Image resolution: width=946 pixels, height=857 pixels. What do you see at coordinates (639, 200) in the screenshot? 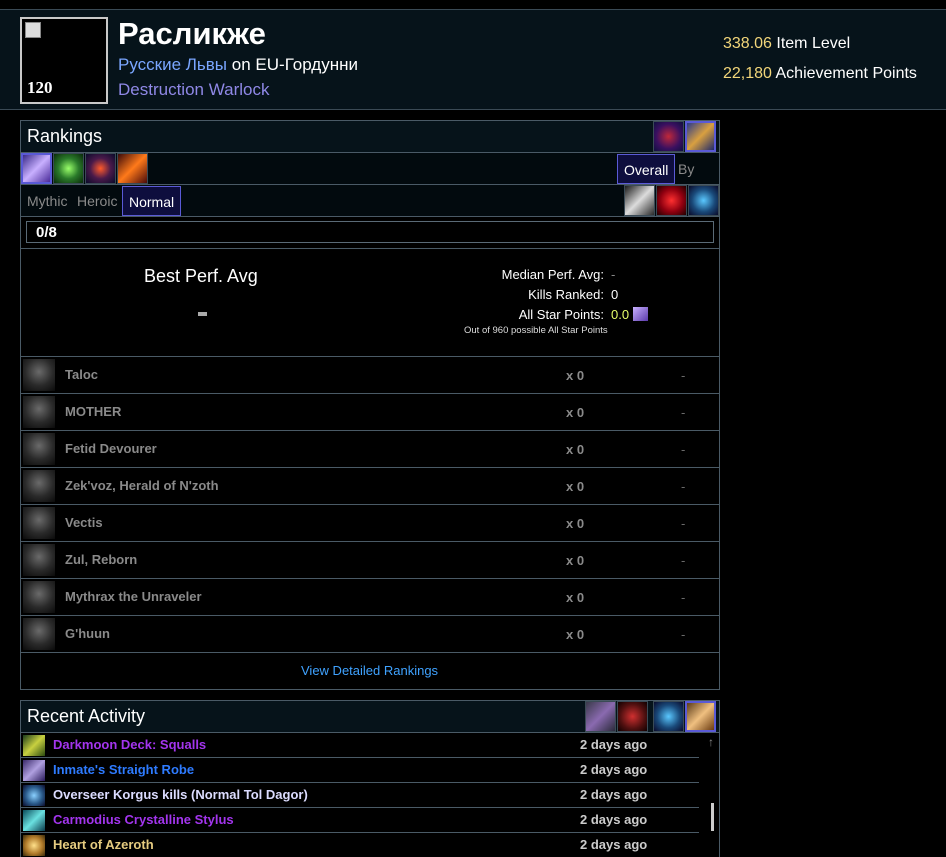
I see `dps-sword-icon` at bounding box center [639, 200].